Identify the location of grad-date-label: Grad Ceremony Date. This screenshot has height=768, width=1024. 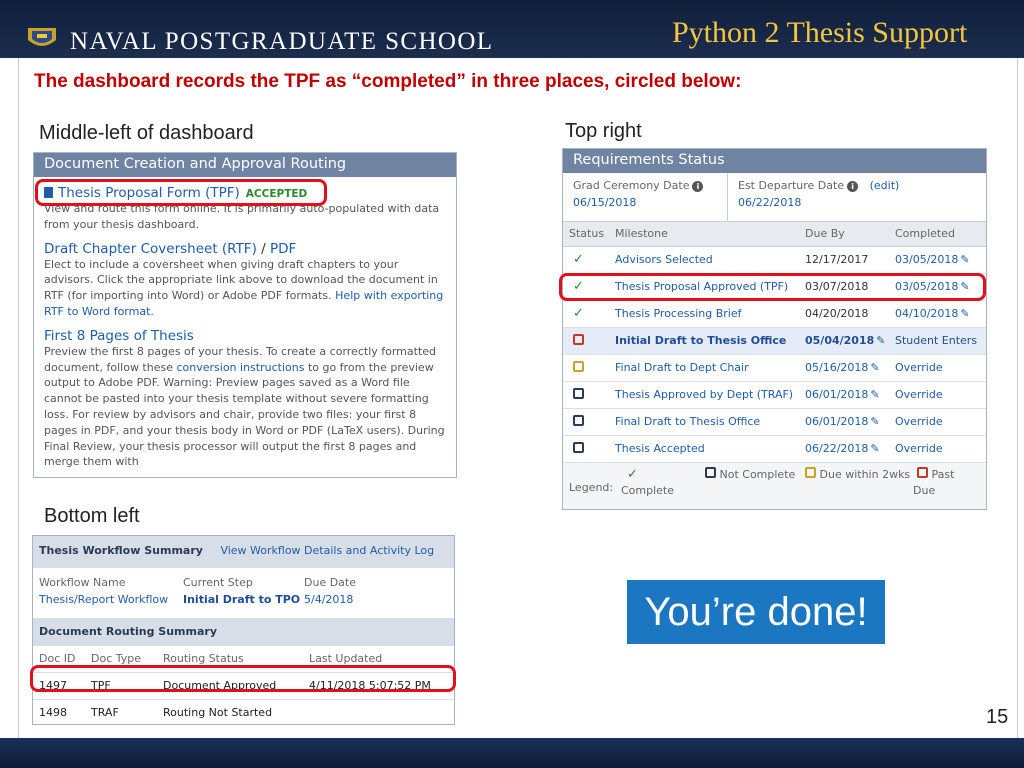
(631, 185).